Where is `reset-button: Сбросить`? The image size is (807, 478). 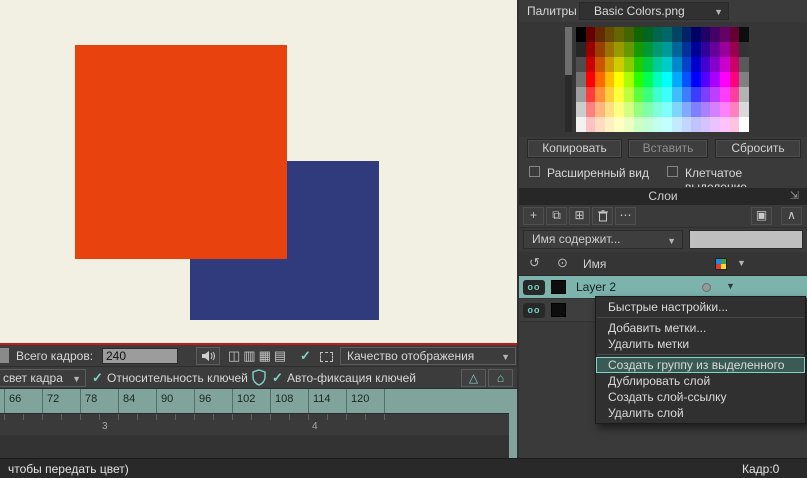
reset-button: Сбросить is located at coordinates (758, 148).